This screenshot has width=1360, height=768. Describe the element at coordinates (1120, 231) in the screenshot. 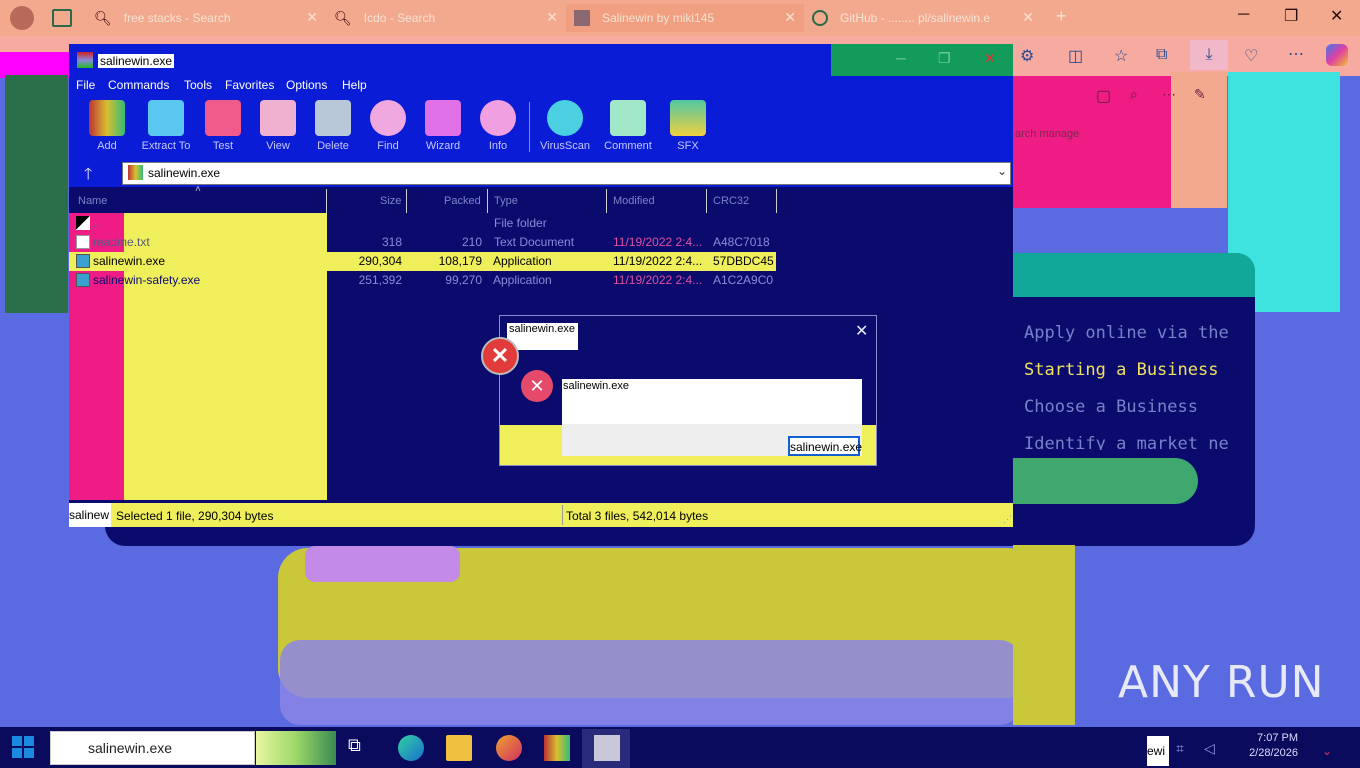

I see `page-panel` at that location.